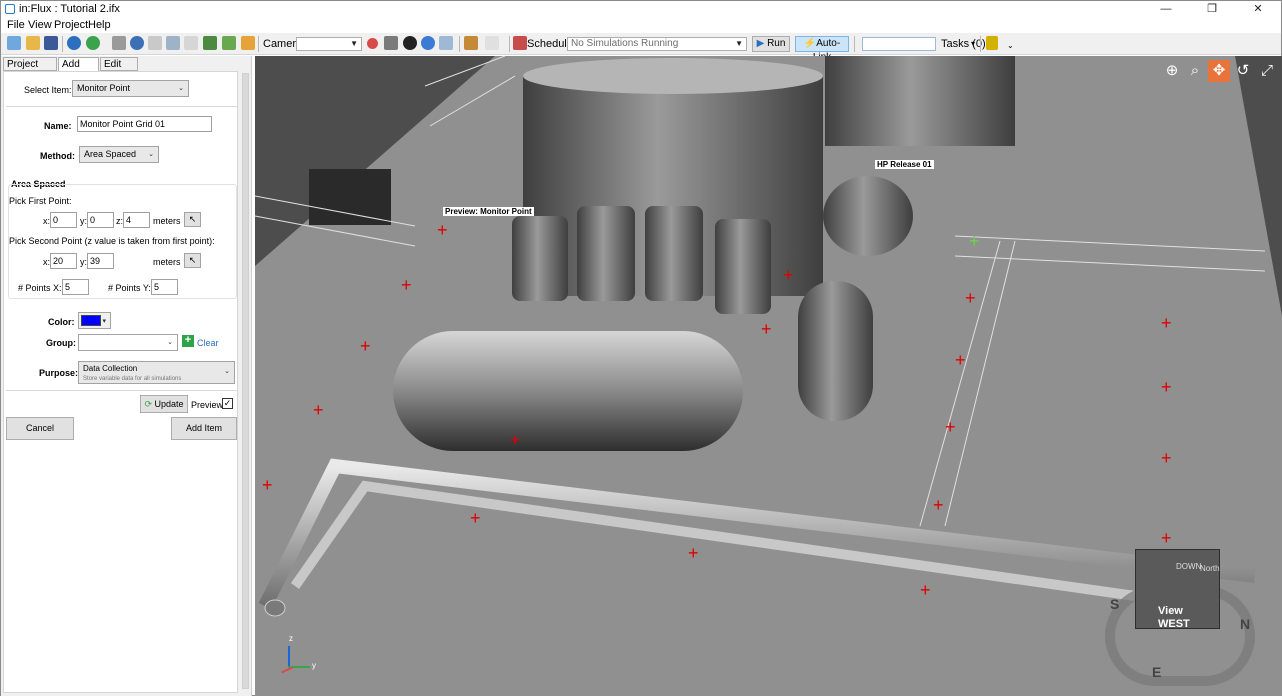 This screenshot has height=696, width=1282. What do you see at coordinates (48, 90) in the screenshot?
I see `select-item-label: Select Item:` at bounding box center [48, 90].